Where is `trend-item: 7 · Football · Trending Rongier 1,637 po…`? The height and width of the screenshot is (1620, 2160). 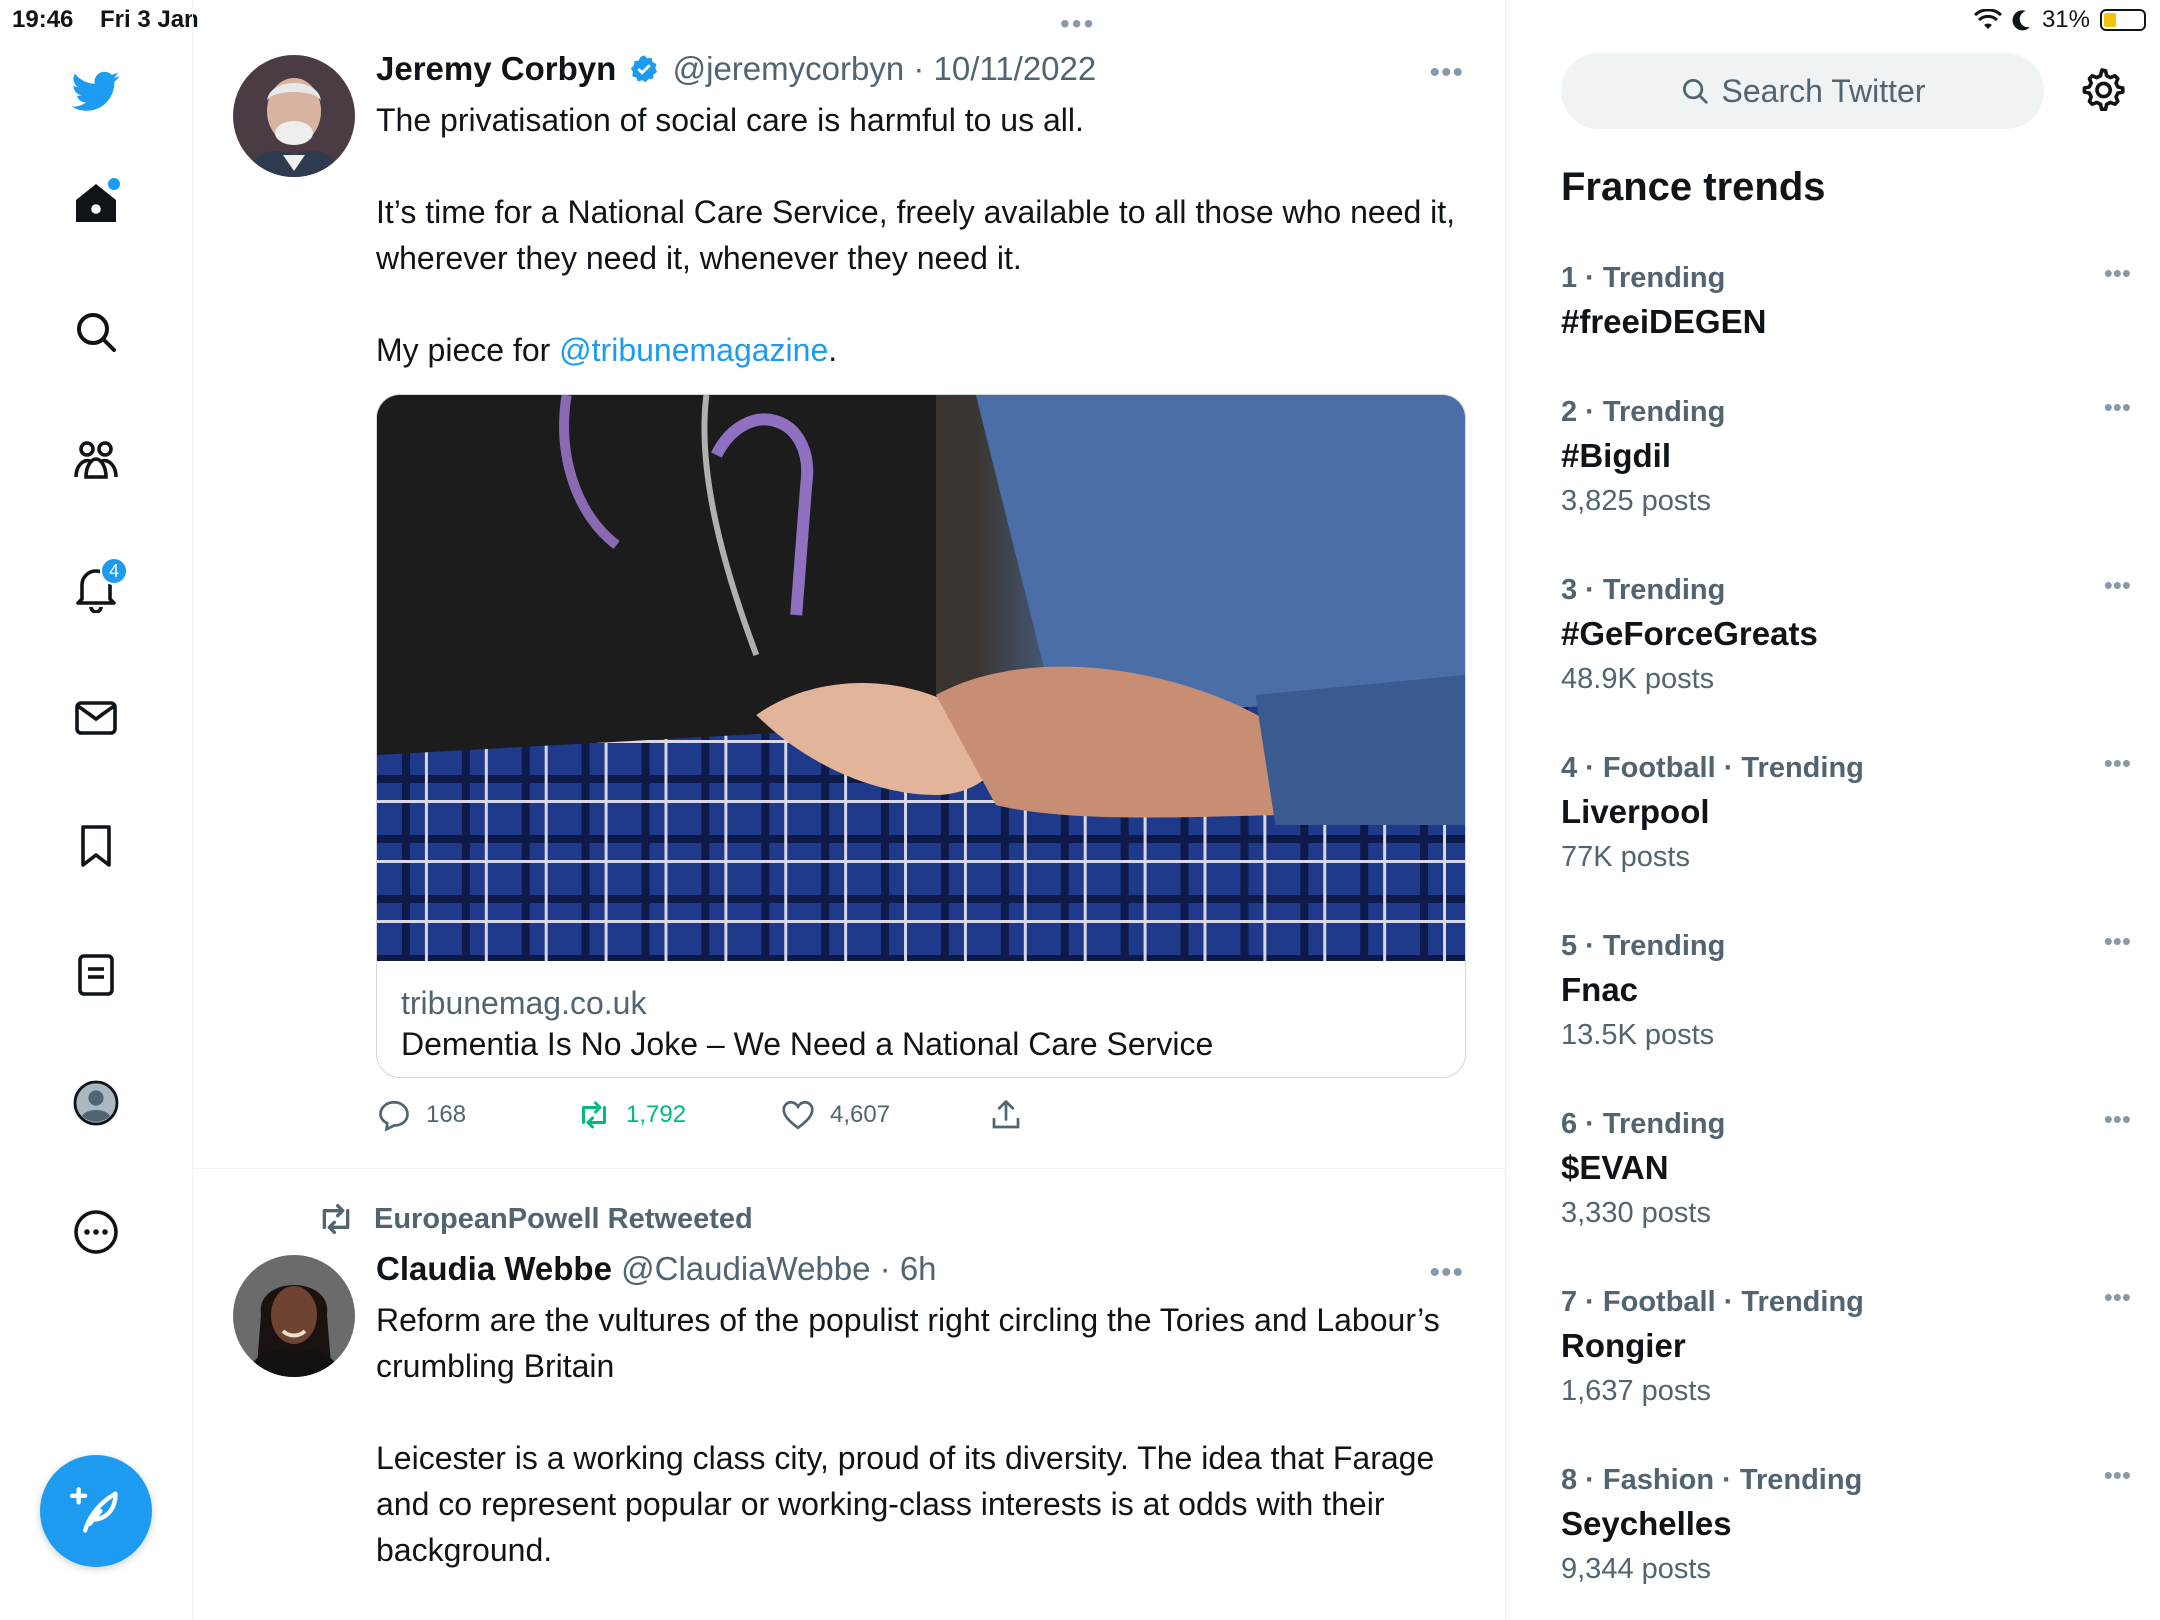 trend-item: 7 · Football · Trending Rongier 1,637 po… is located at coordinates (1846, 1345).